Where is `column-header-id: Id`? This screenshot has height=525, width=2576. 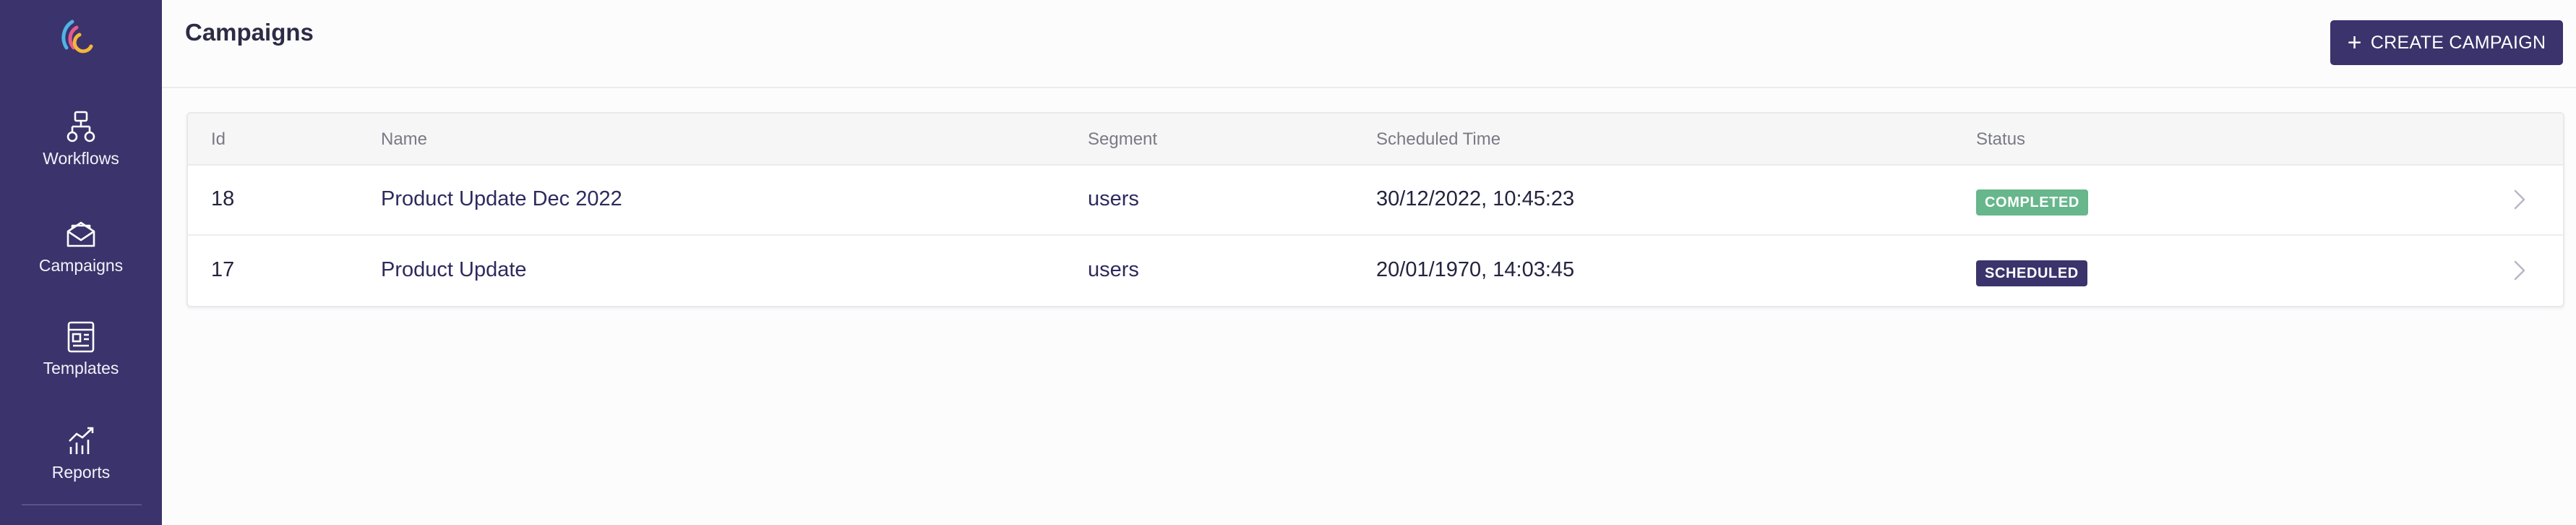 column-header-id: Id is located at coordinates (219, 139).